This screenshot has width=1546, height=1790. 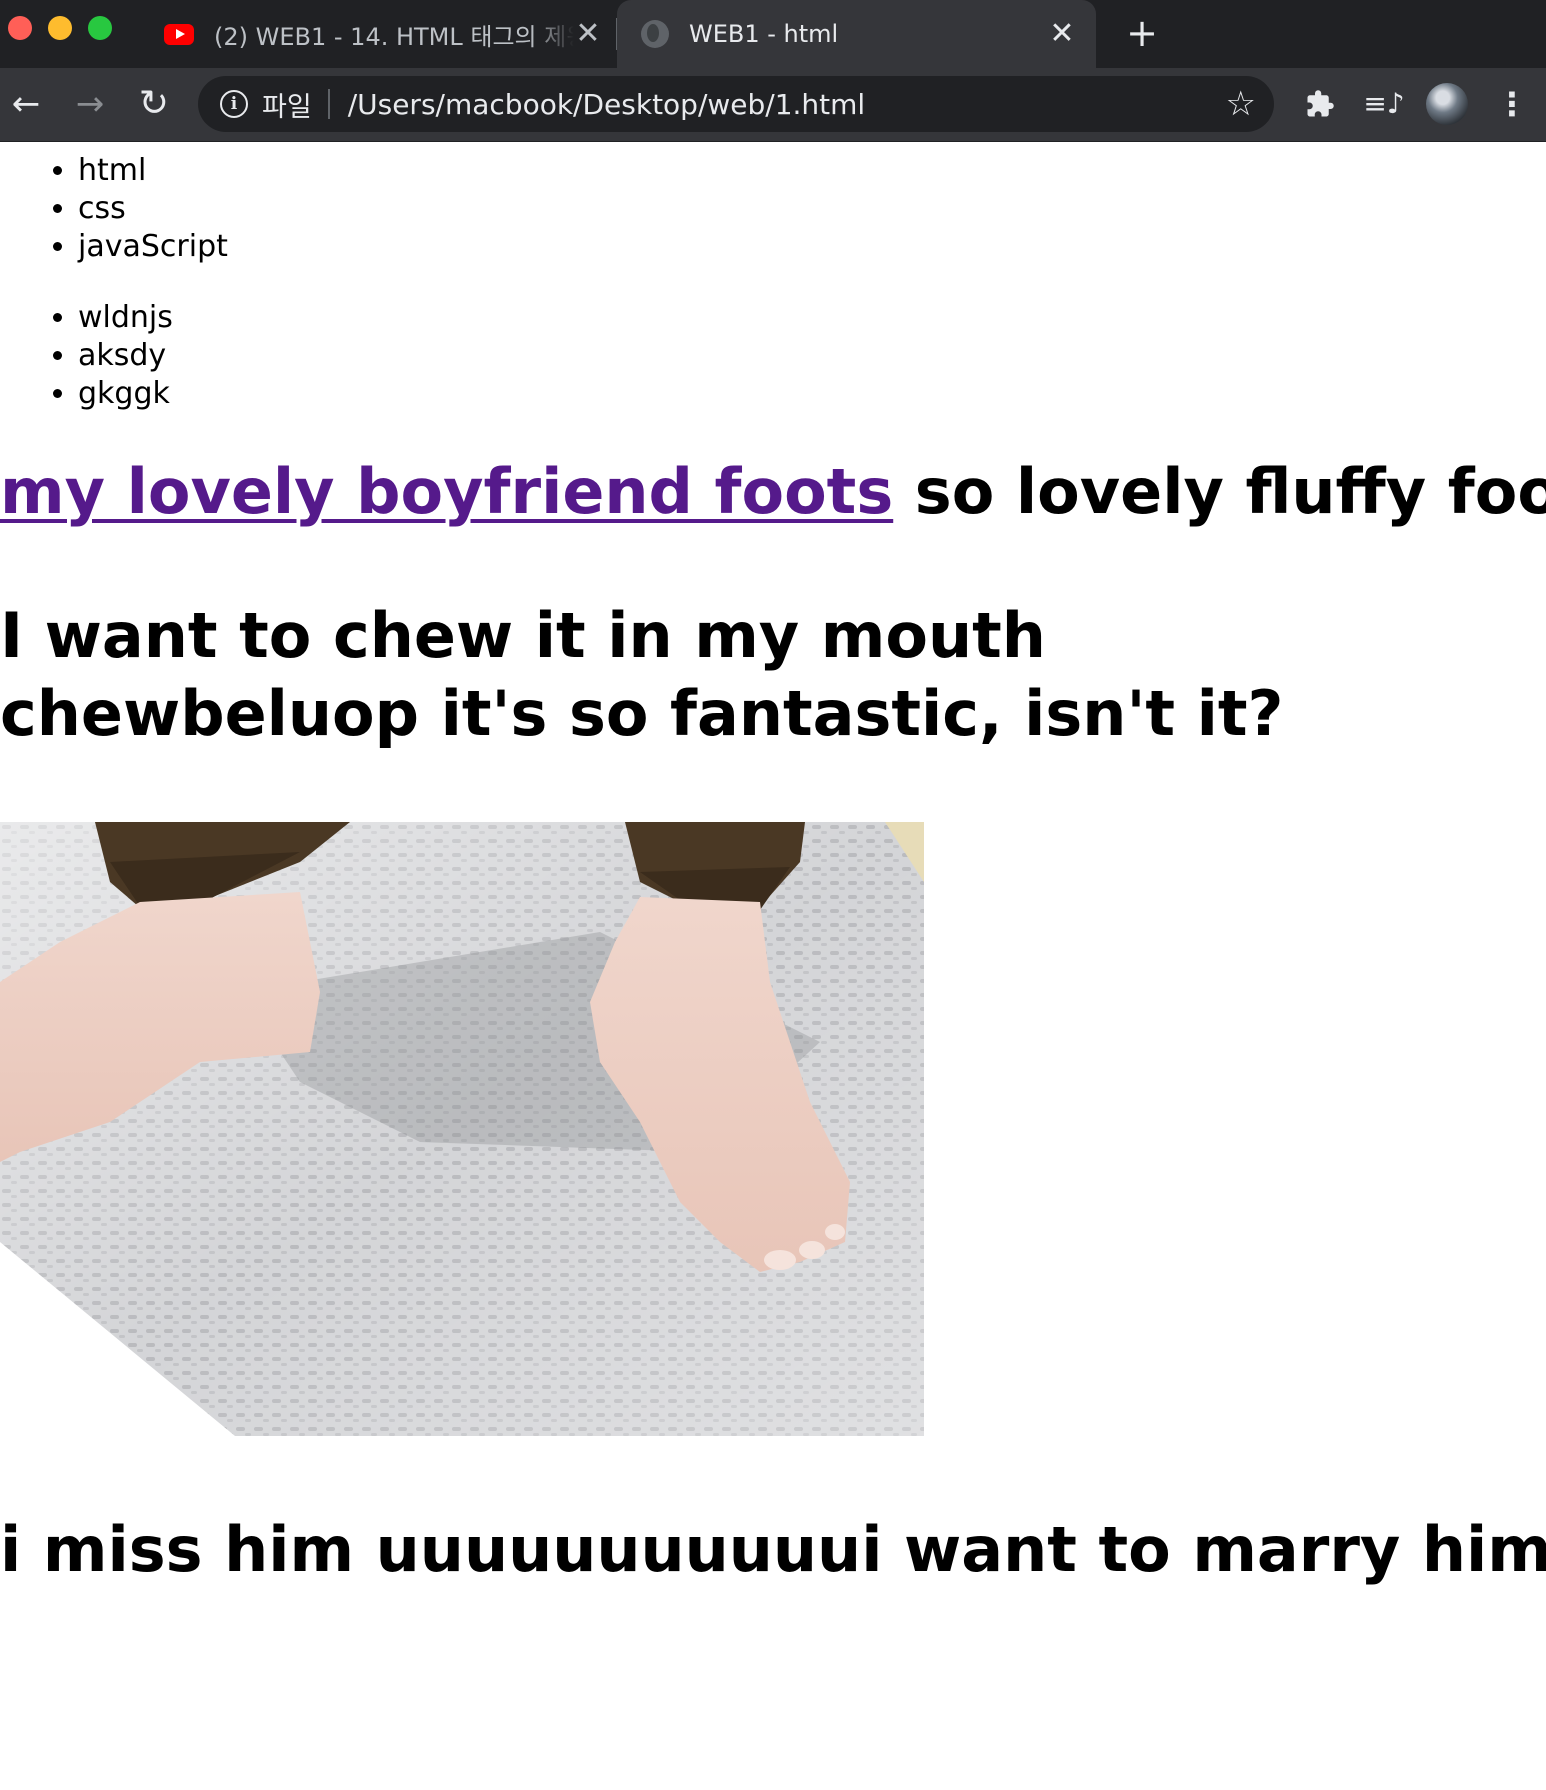 I want to click on list-item: css, so click(x=153, y=209).